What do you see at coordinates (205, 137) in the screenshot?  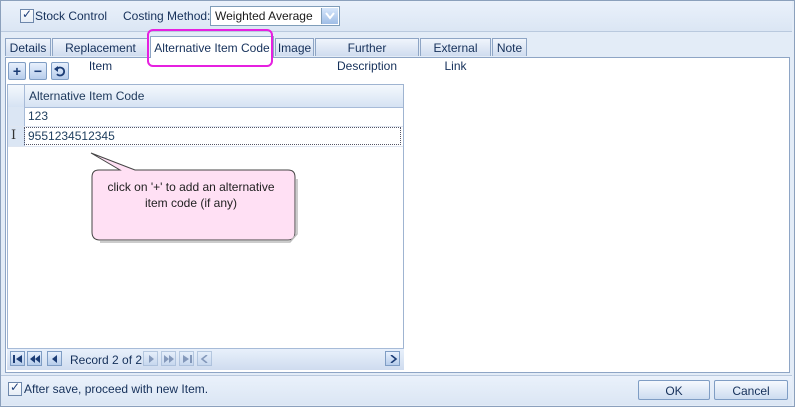 I see `table-row: I 9551234512345` at bounding box center [205, 137].